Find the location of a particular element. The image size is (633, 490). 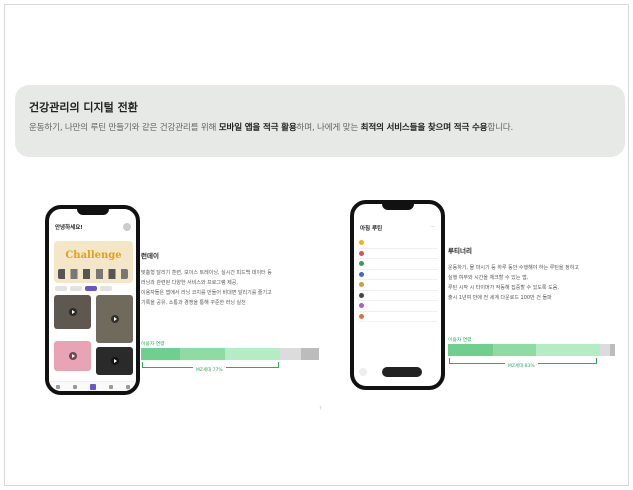

feature2-mz-label: MZ세대 83% is located at coordinates (521, 366).